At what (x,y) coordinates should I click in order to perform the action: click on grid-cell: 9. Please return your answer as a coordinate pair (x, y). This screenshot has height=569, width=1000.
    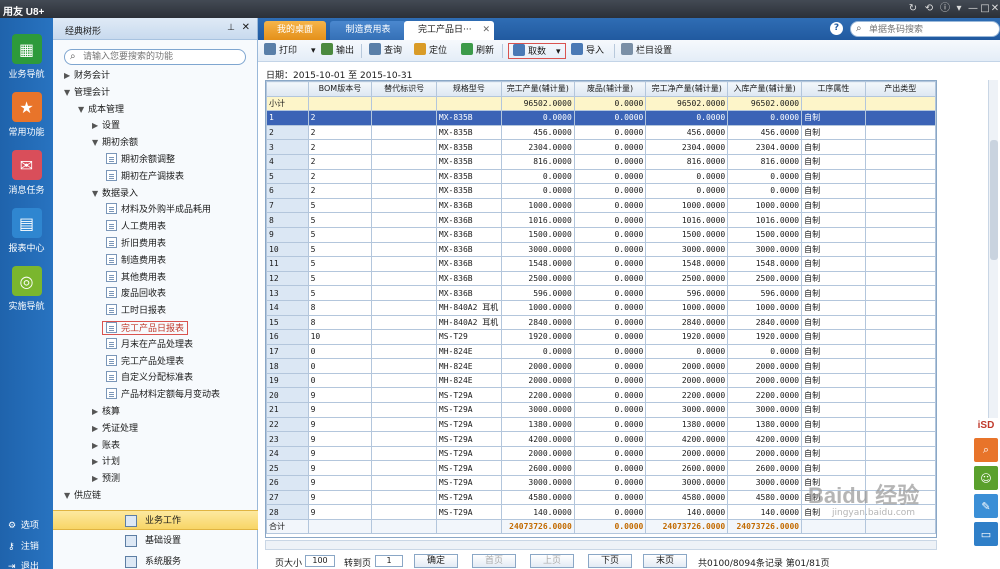
    Looking at the image, I should click on (340, 497).